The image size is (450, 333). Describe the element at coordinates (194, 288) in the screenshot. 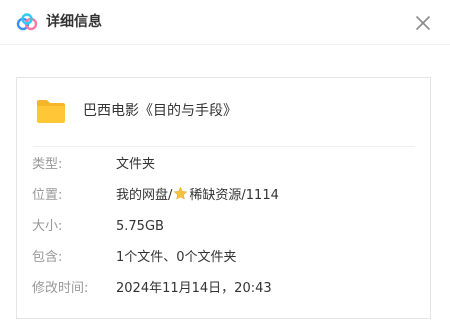

I see `modified-value: 2024年11月14日，20:43` at that location.